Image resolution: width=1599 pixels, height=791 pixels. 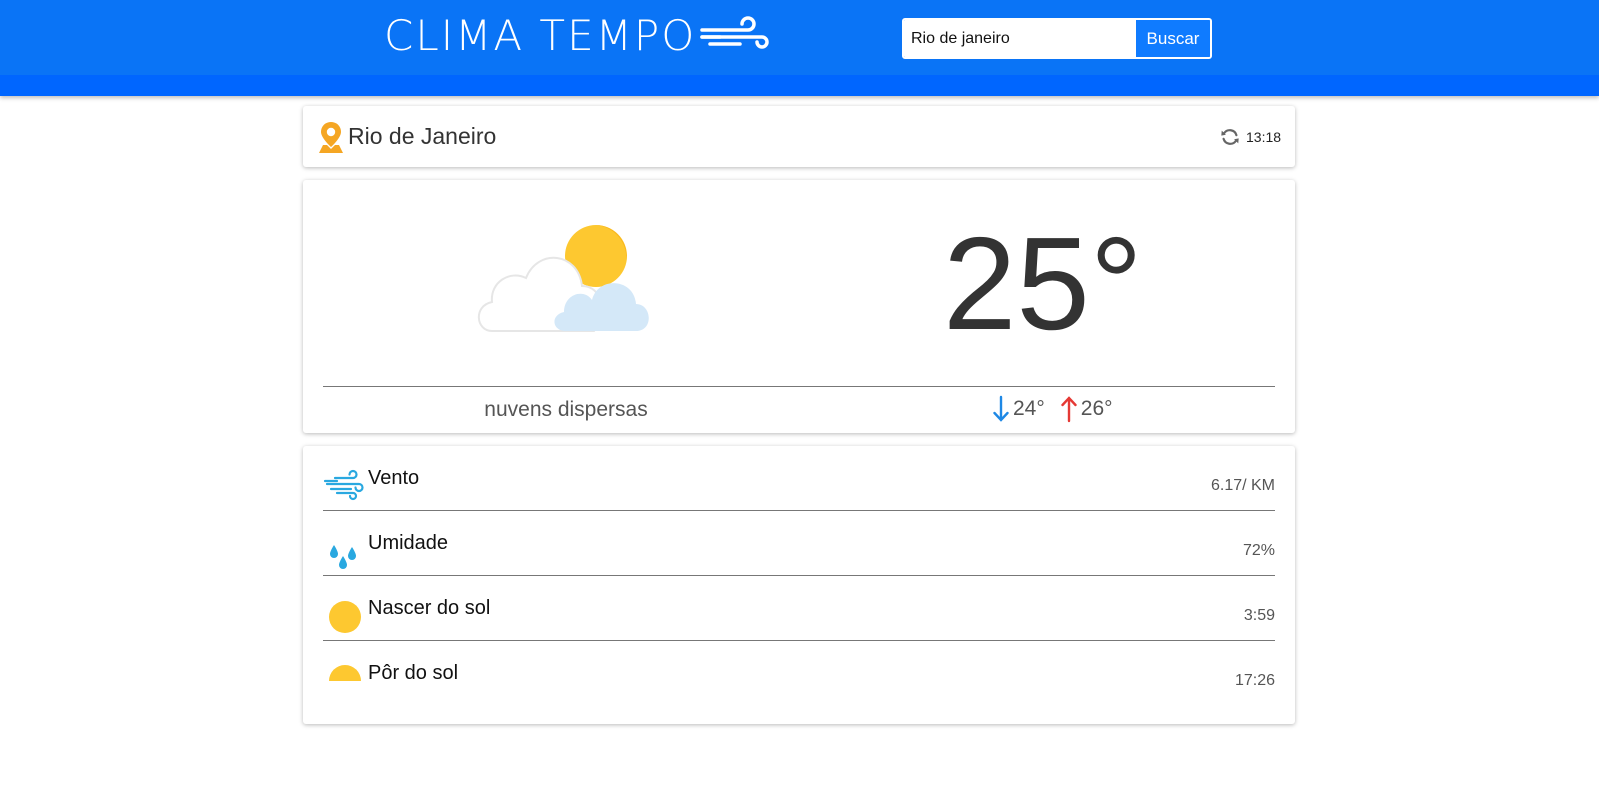 What do you see at coordinates (799, 85) in the screenshot?
I see `header-accent-bar` at bounding box center [799, 85].